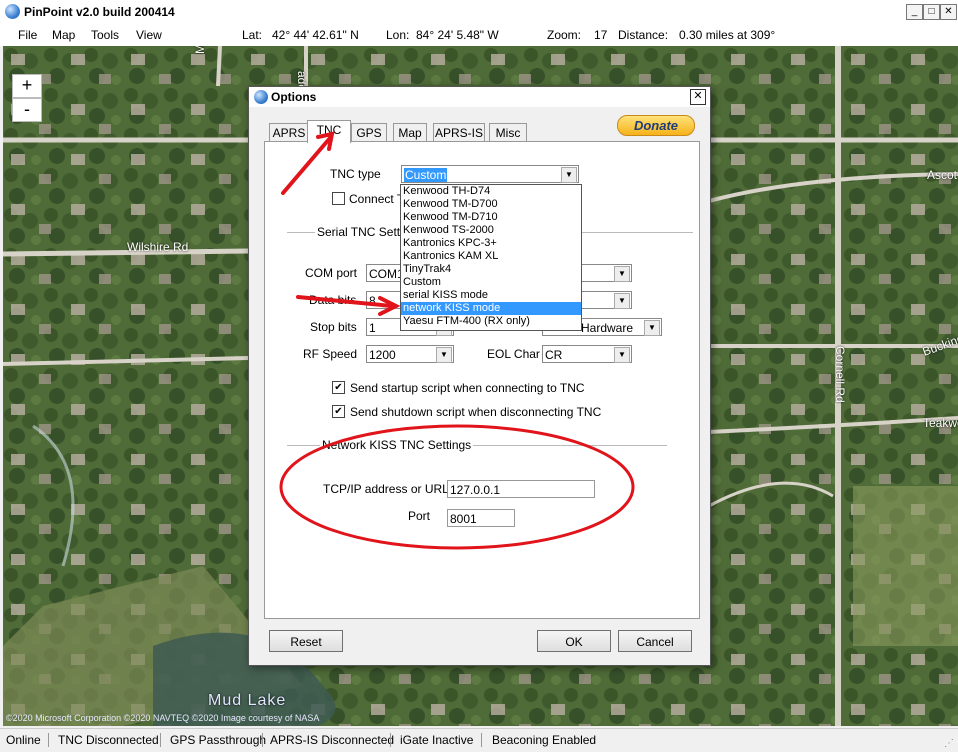 The image size is (958, 752). Describe the element at coordinates (948, 12) in the screenshot. I see `close-button: ✕` at that location.